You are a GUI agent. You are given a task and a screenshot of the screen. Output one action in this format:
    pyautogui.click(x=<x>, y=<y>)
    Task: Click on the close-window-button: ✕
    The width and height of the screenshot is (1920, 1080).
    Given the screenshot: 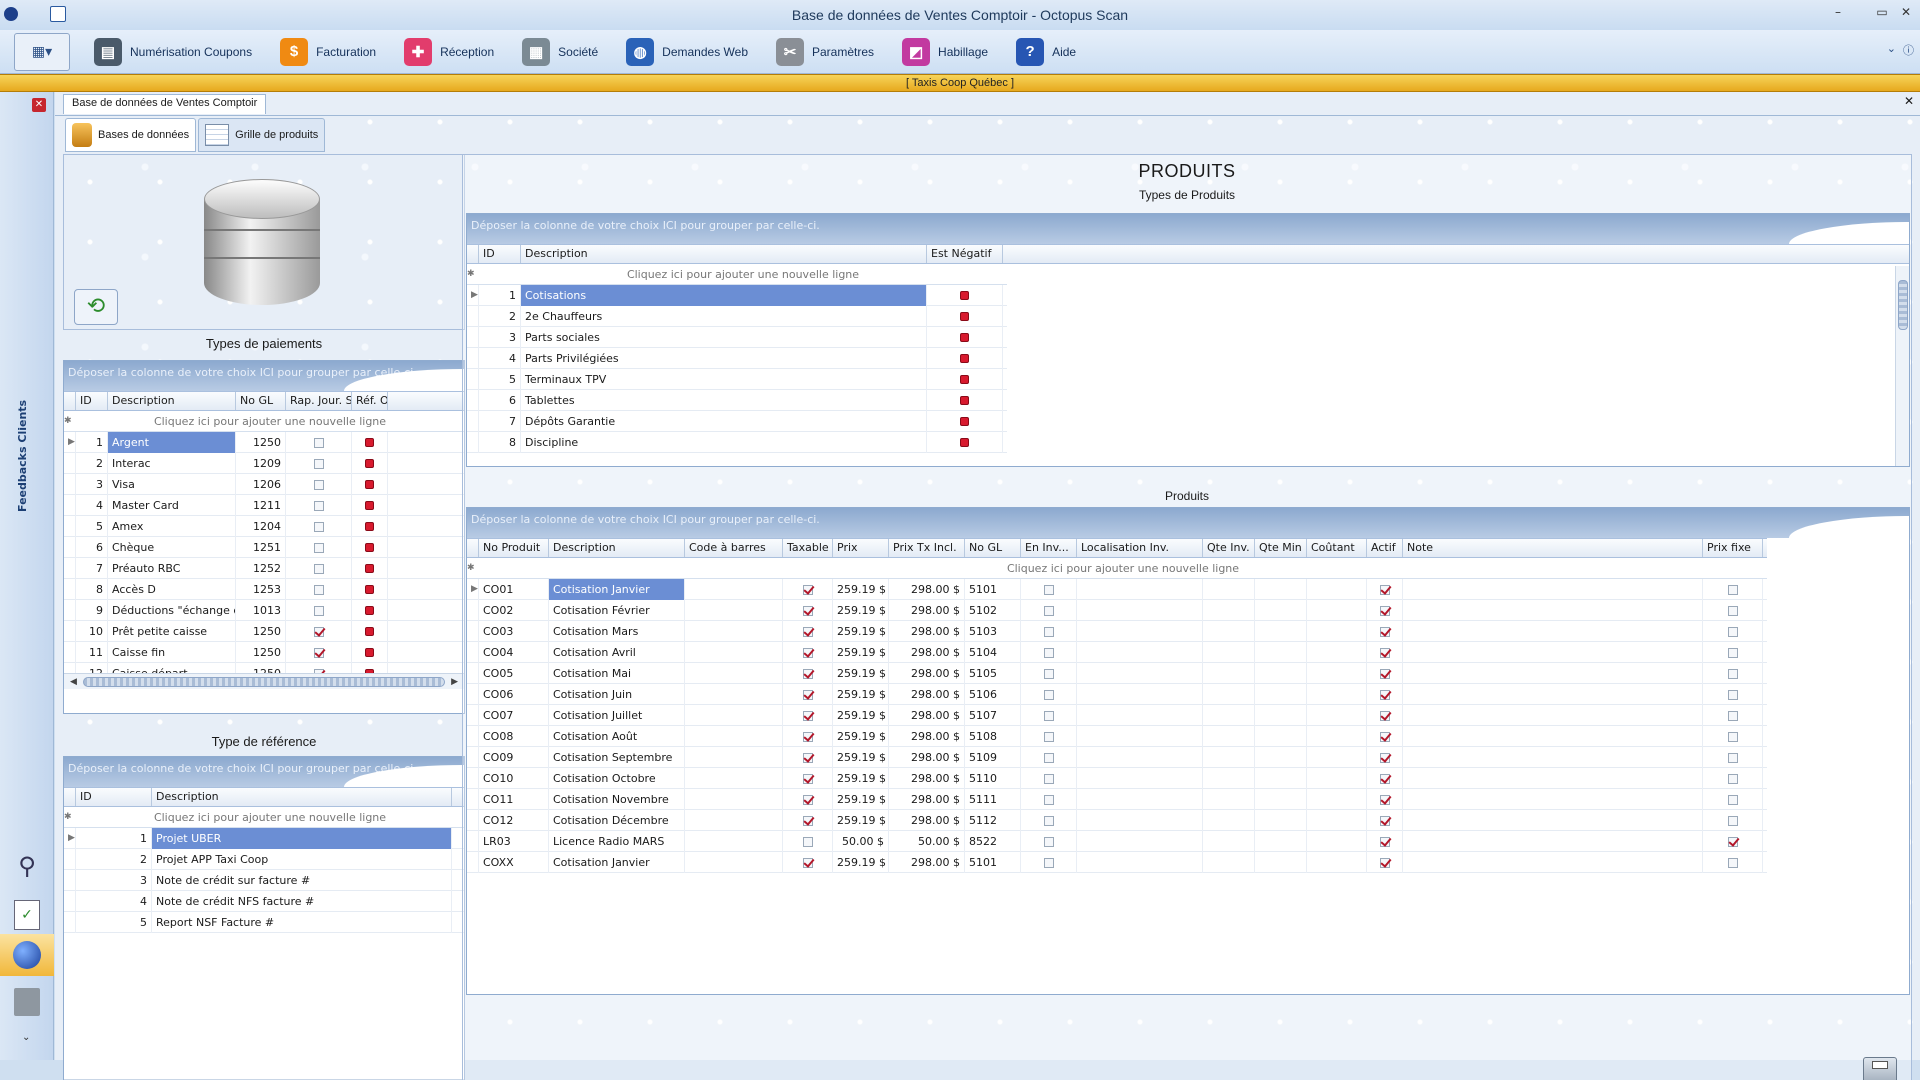 What is the action you would take?
    pyautogui.click(x=1906, y=12)
    